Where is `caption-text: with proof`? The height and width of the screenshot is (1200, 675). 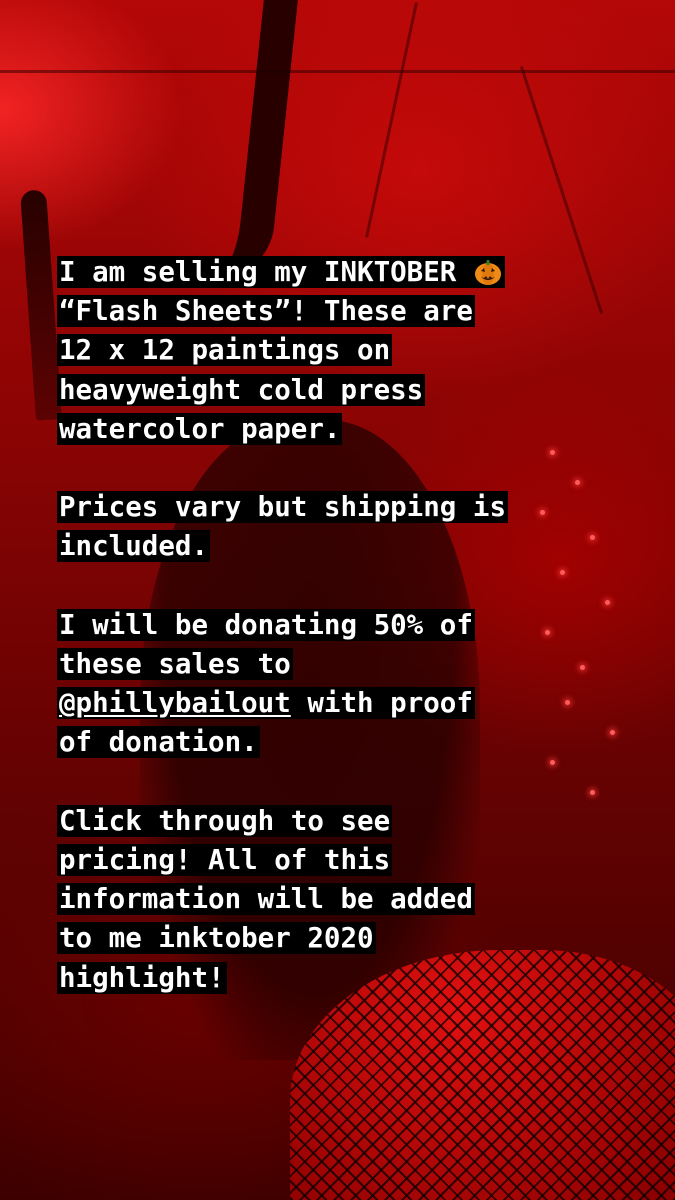
caption-text: with proof is located at coordinates (381, 703).